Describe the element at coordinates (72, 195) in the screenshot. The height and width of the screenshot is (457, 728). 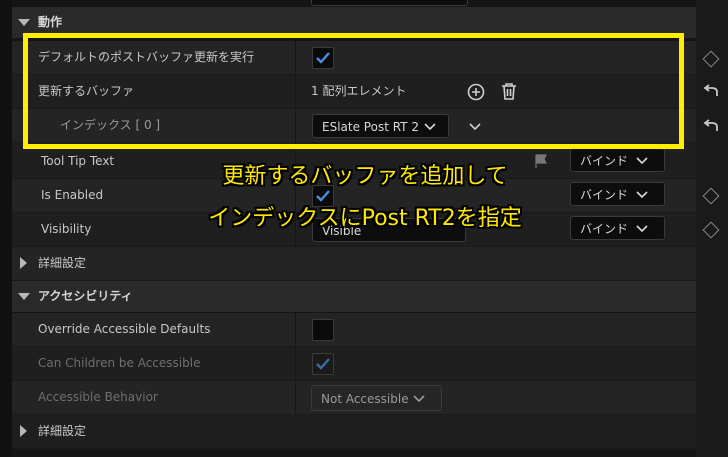
I see `property-label: Is Enabled` at that location.